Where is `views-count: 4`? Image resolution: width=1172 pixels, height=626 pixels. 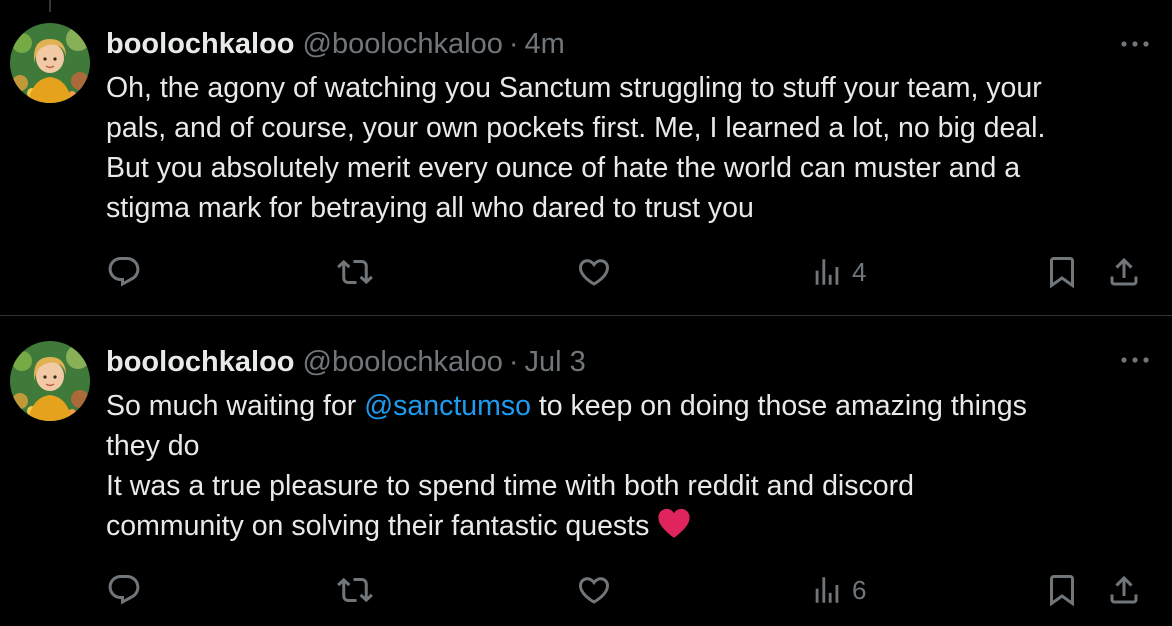
views-count: 4 is located at coordinates (859, 271).